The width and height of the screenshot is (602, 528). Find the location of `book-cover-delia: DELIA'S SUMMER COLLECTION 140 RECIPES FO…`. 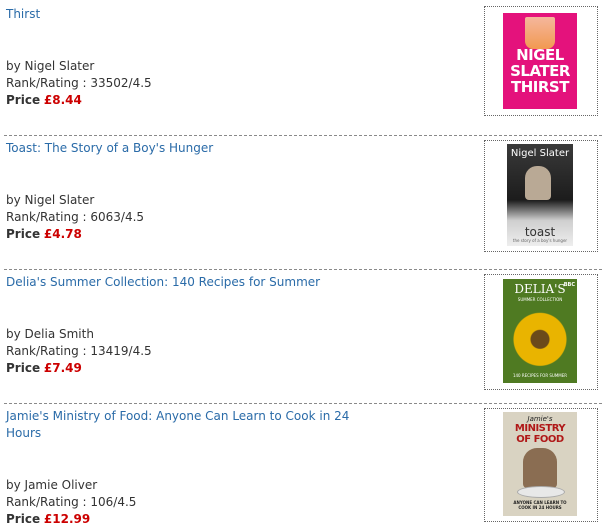

book-cover-delia: DELIA'S SUMMER COLLECTION 140 RECIPES FO… is located at coordinates (540, 331).